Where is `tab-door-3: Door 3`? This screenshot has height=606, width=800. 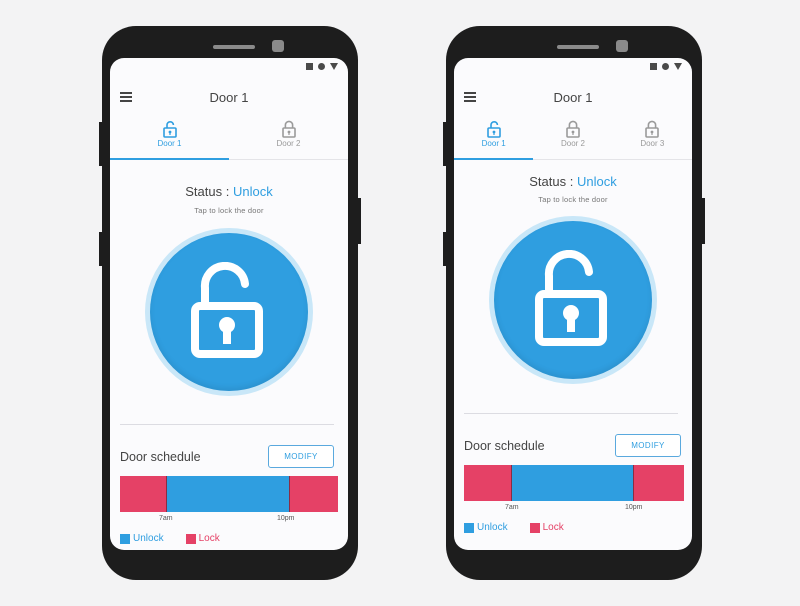
tab-door-3: Door 3 is located at coordinates (652, 138).